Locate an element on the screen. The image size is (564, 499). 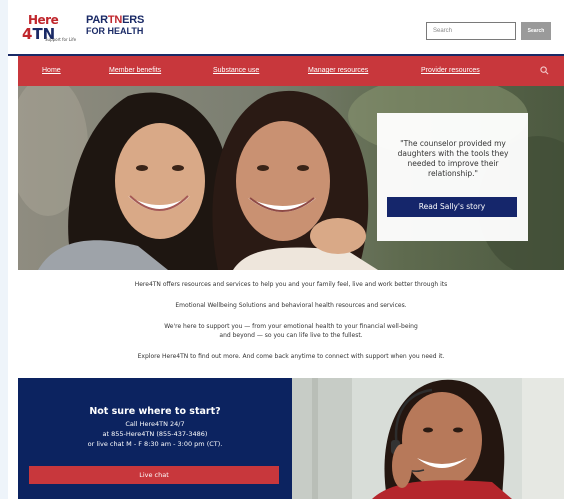
agent-image is located at coordinates (428, 438).